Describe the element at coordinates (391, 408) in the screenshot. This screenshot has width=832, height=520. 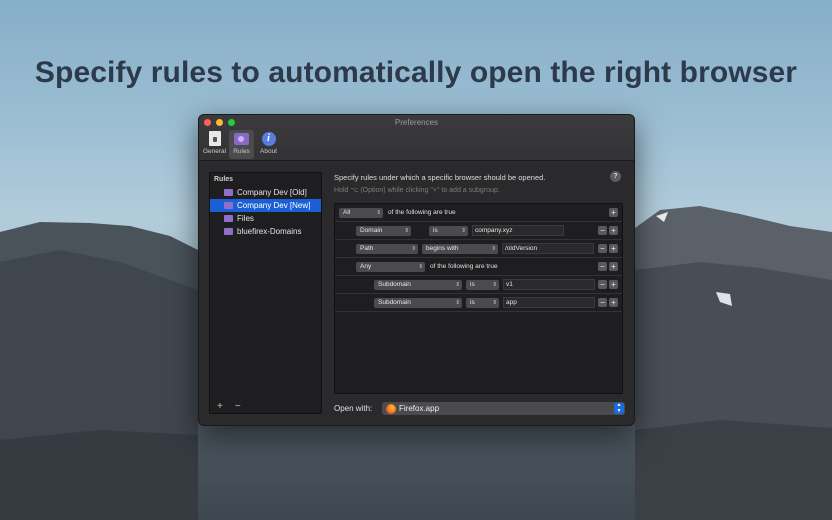
I see `firefox-icon` at that location.